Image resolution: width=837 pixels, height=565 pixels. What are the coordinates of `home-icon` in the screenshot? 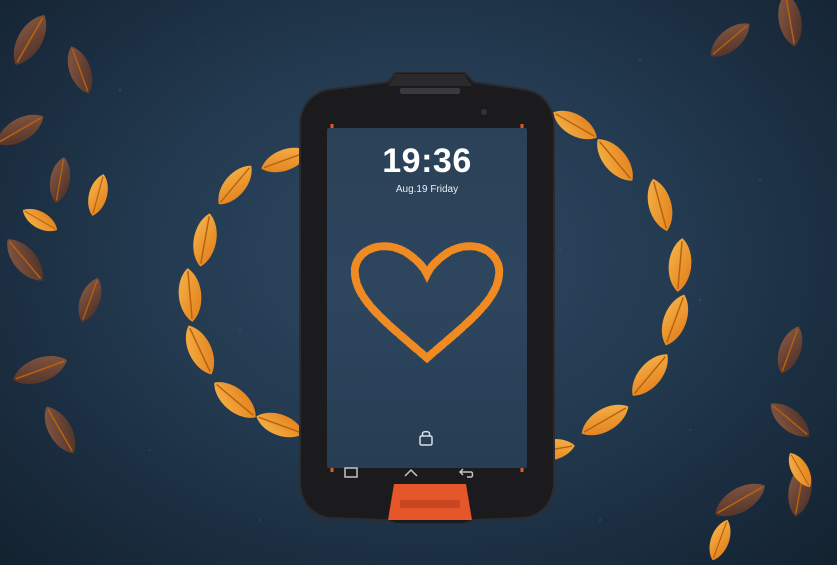 It's located at (411, 472).